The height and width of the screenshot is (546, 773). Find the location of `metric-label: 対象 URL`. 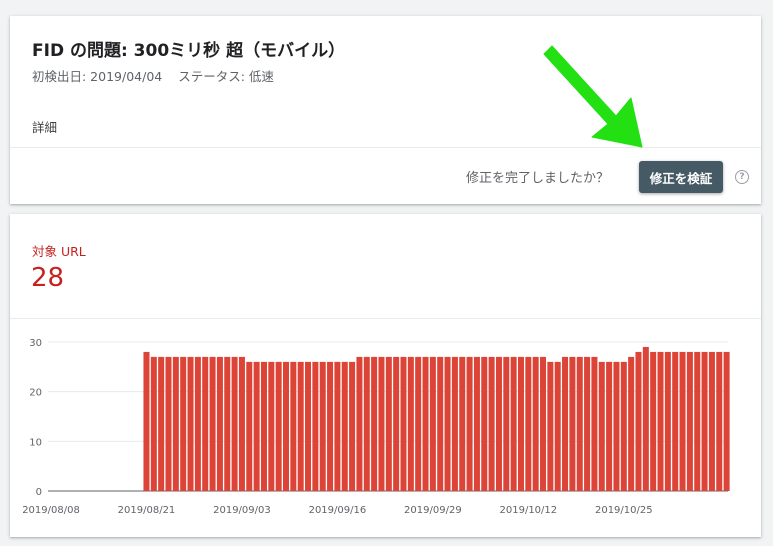

metric-label: 対象 URL is located at coordinates (59, 251).